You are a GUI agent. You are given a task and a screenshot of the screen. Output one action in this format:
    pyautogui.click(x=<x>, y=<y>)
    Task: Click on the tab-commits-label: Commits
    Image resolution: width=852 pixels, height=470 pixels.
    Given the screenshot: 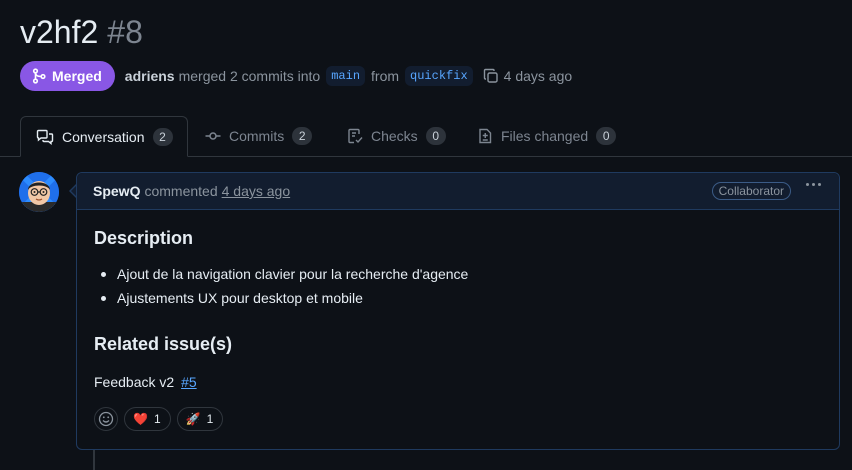 What is the action you would take?
    pyautogui.click(x=257, y=136)
    